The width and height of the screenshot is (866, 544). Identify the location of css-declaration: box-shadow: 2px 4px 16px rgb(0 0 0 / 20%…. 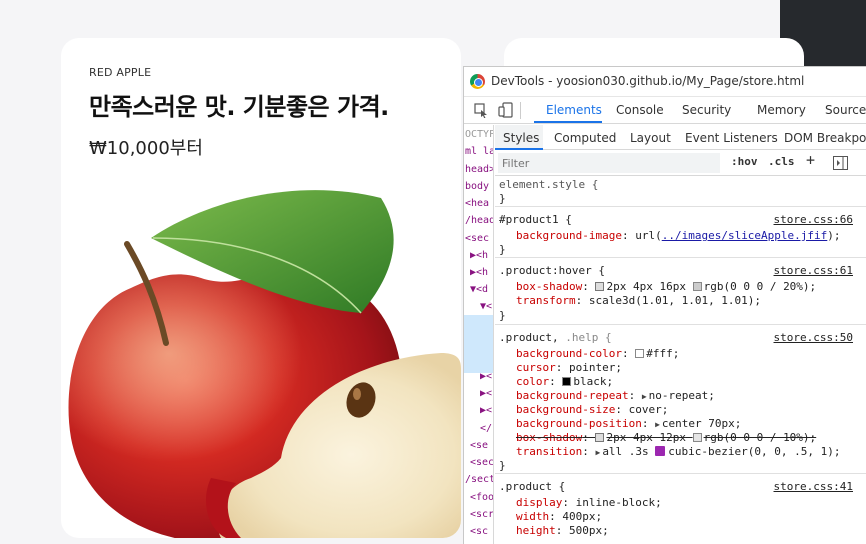
(666, 287).